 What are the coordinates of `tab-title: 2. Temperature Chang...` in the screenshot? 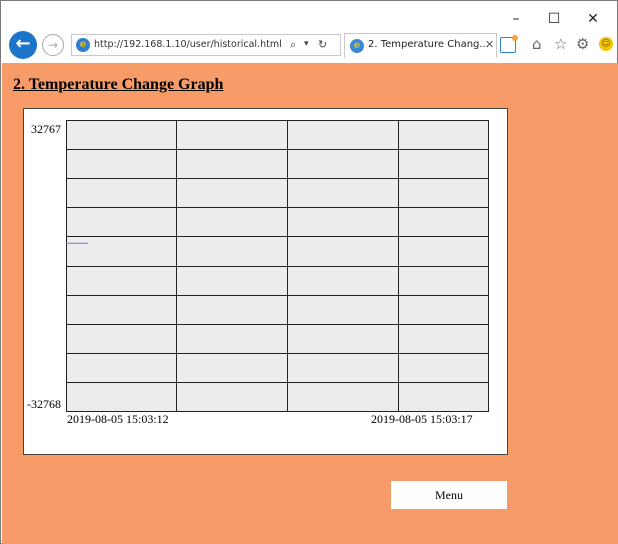 It's located at (428, 44).